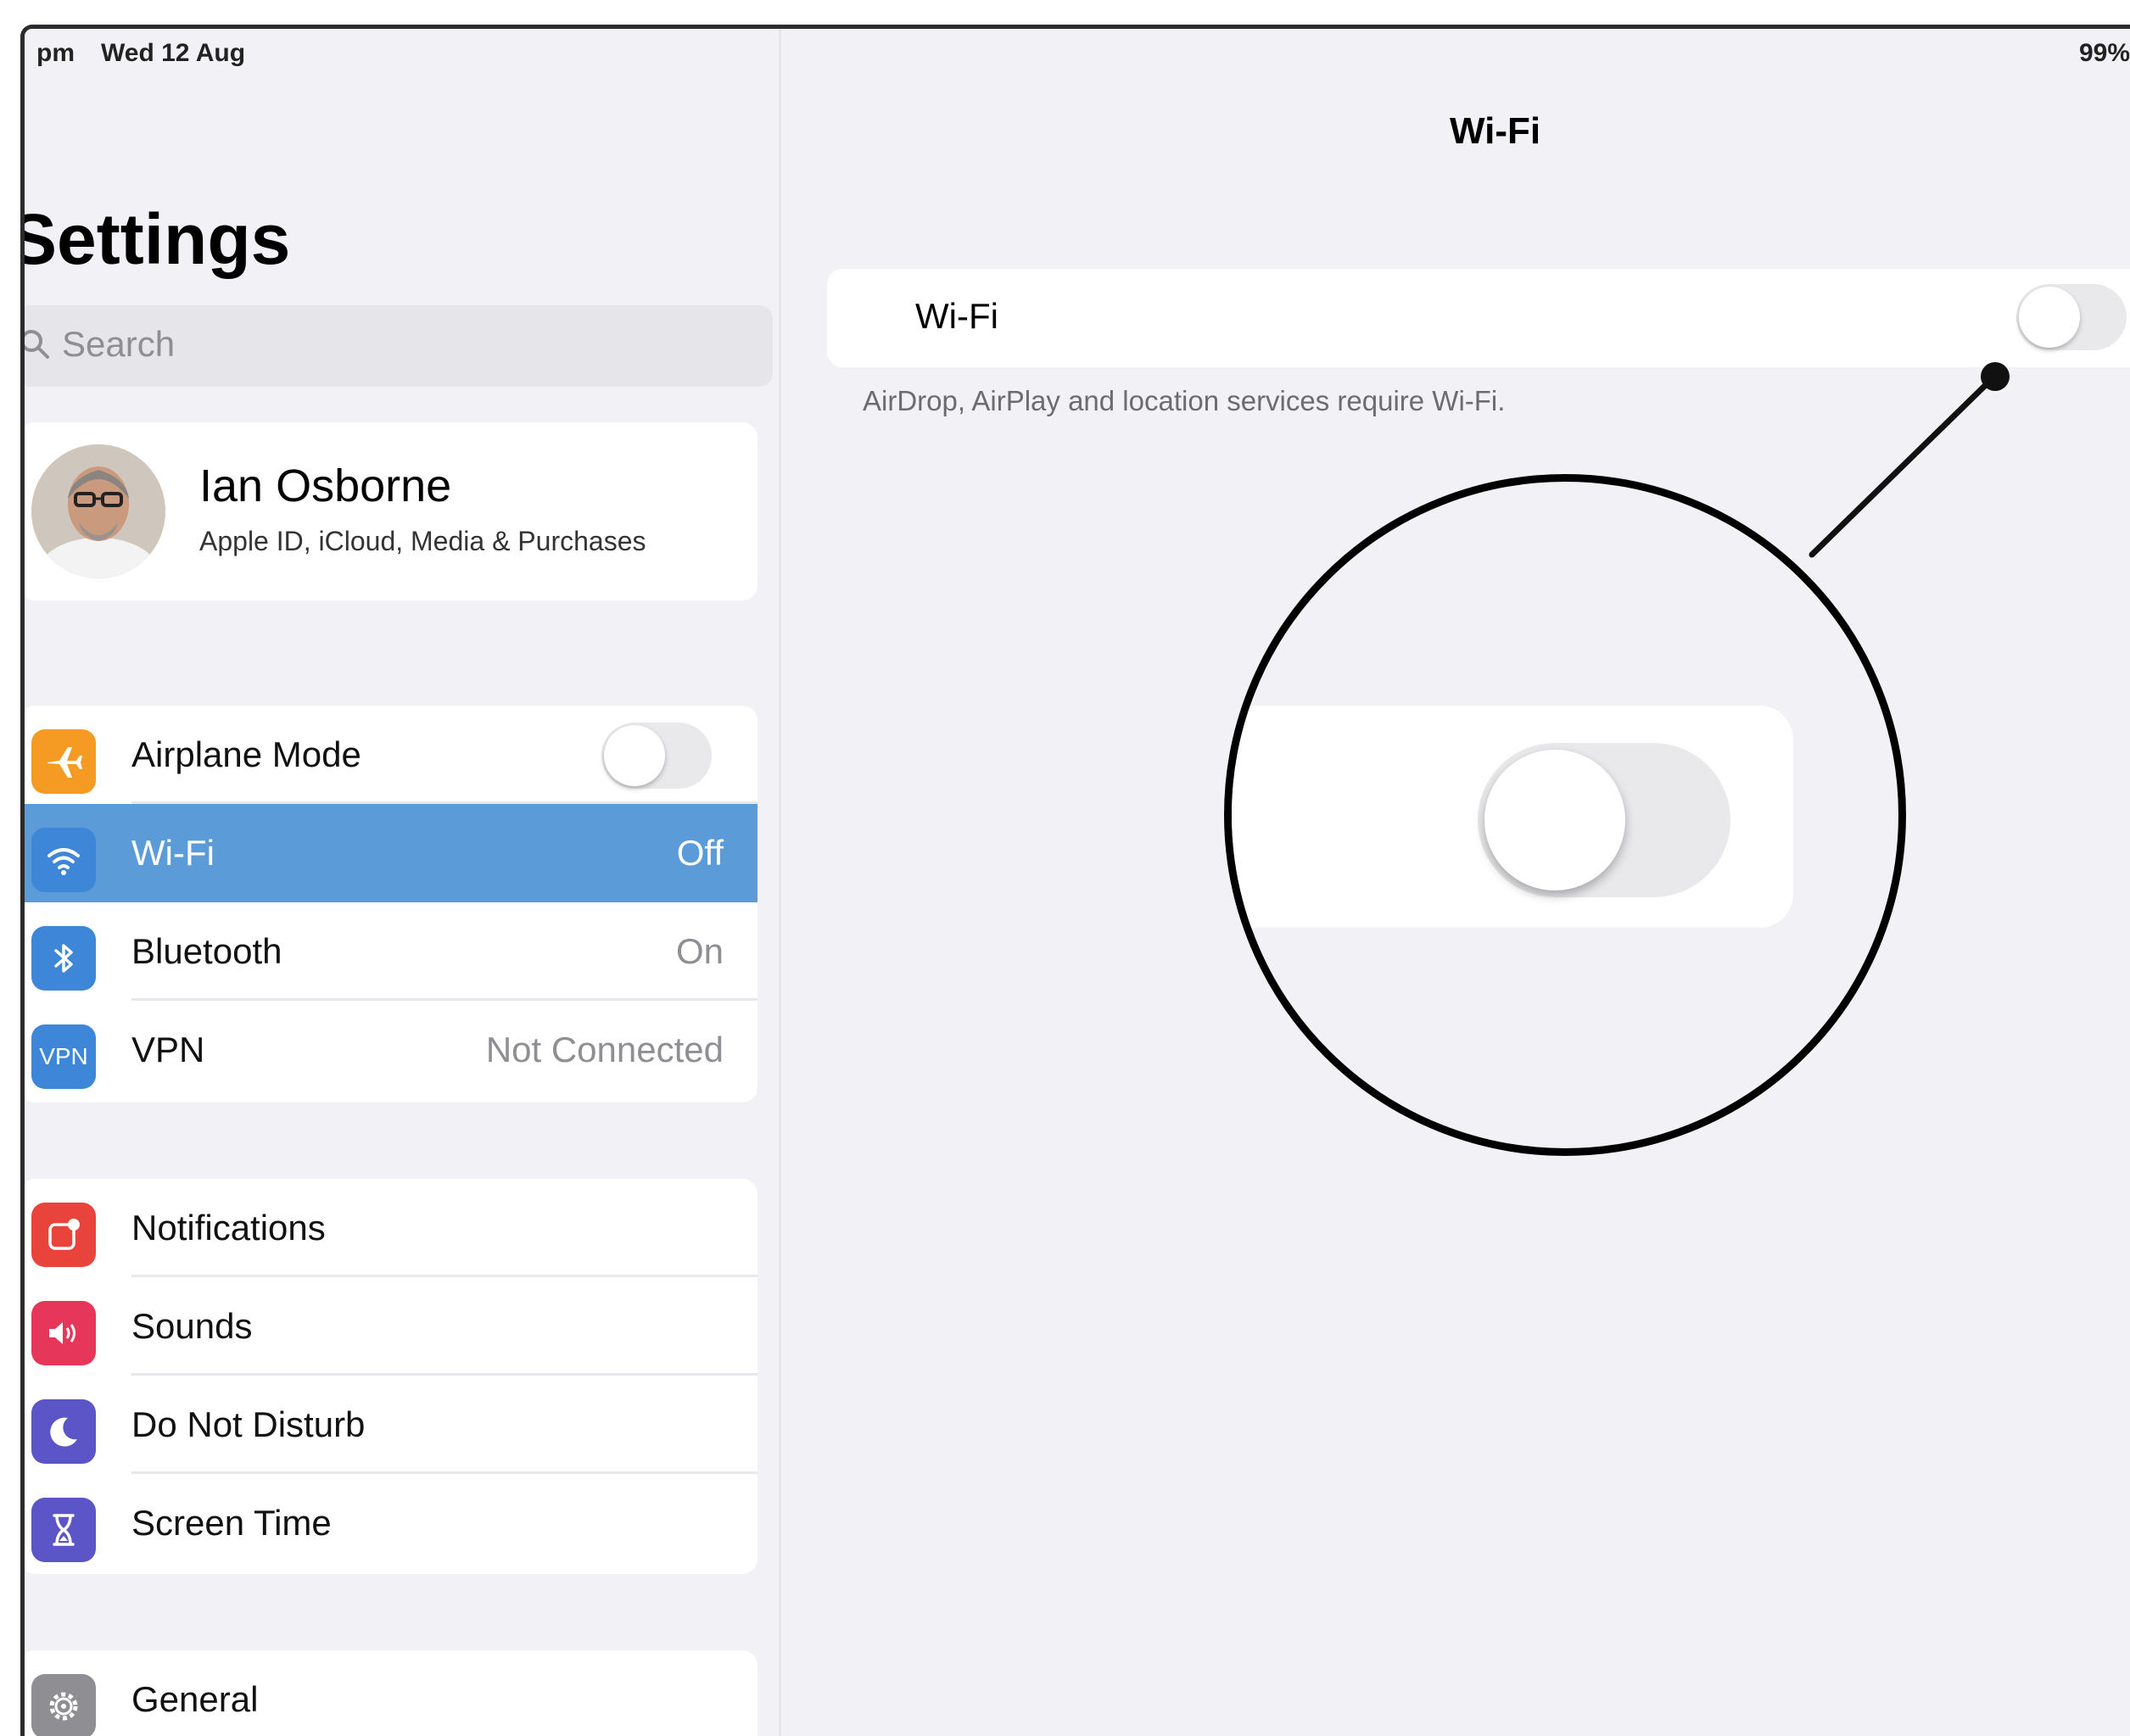 This screenshot has width=2130, height=1736. What do you see at coordinates (2071, 317) in the screenshot?
I see `wifi-toggle` at bounding box center [2071, 317].